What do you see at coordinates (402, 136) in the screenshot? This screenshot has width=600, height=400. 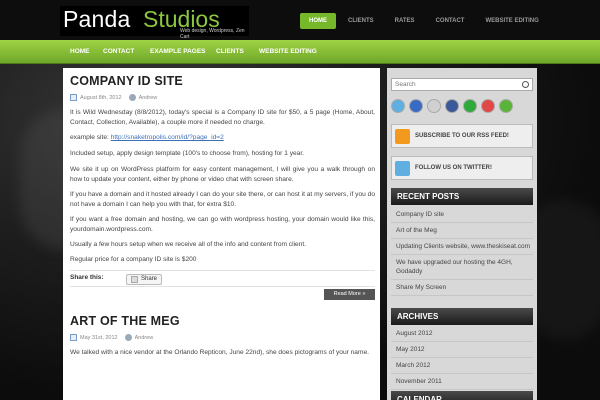 I see `rss-icon` at bounding box center [402, 136].